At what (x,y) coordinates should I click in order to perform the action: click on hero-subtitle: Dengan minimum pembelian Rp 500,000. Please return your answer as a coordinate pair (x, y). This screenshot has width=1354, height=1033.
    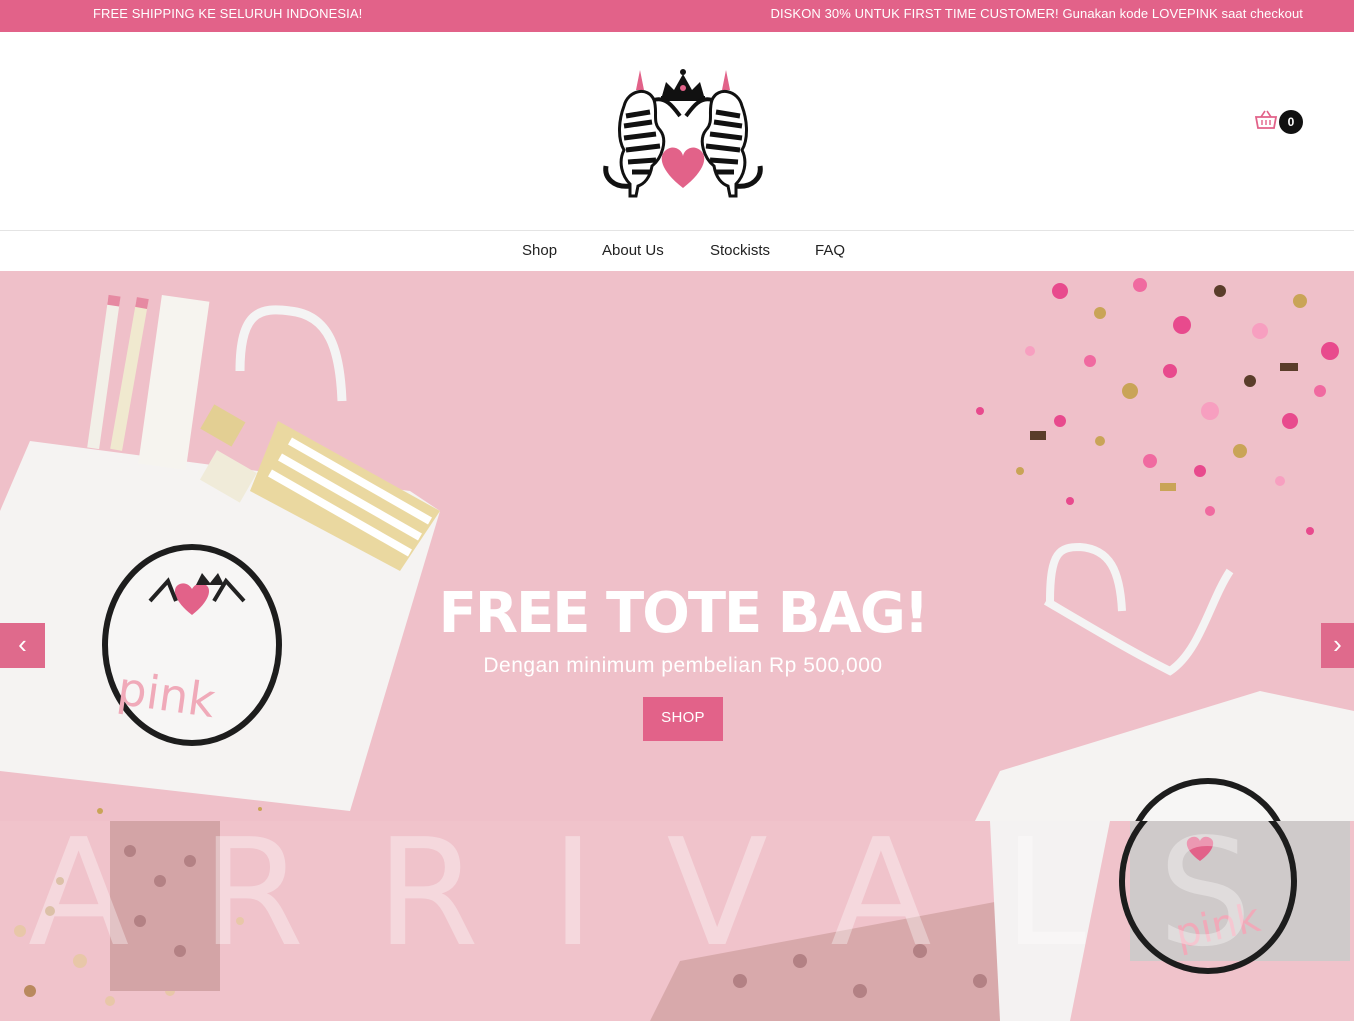
    Looking at the image, I should click on (683, 665).